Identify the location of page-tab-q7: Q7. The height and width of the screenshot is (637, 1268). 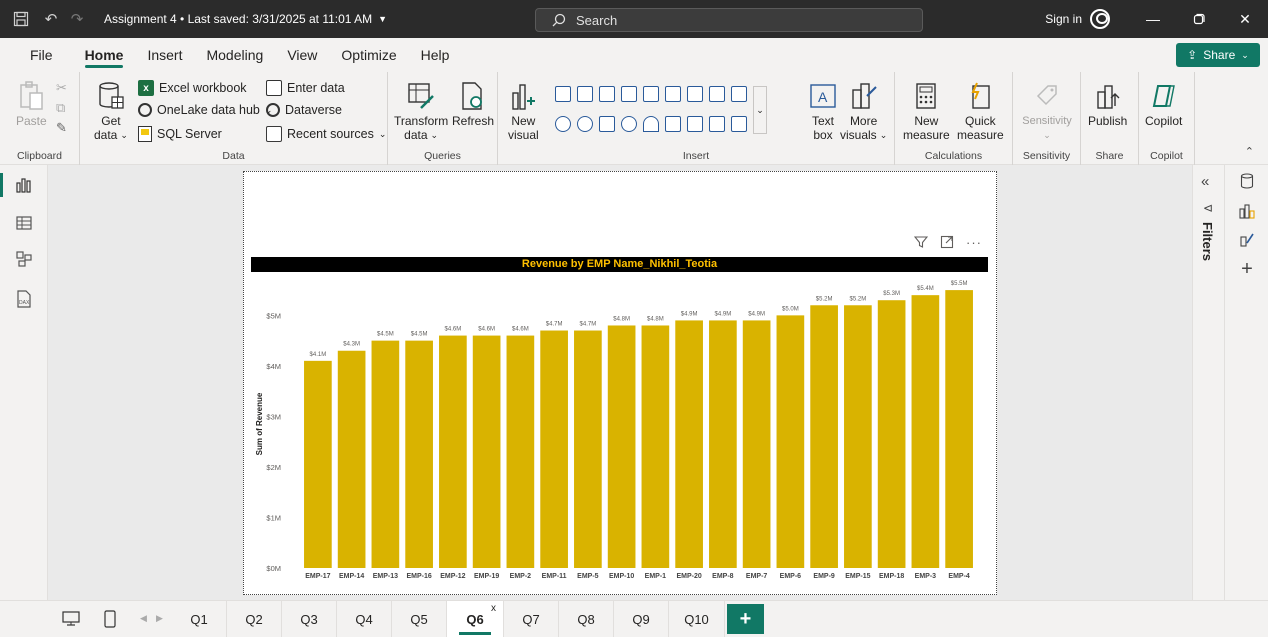
(531, 619).